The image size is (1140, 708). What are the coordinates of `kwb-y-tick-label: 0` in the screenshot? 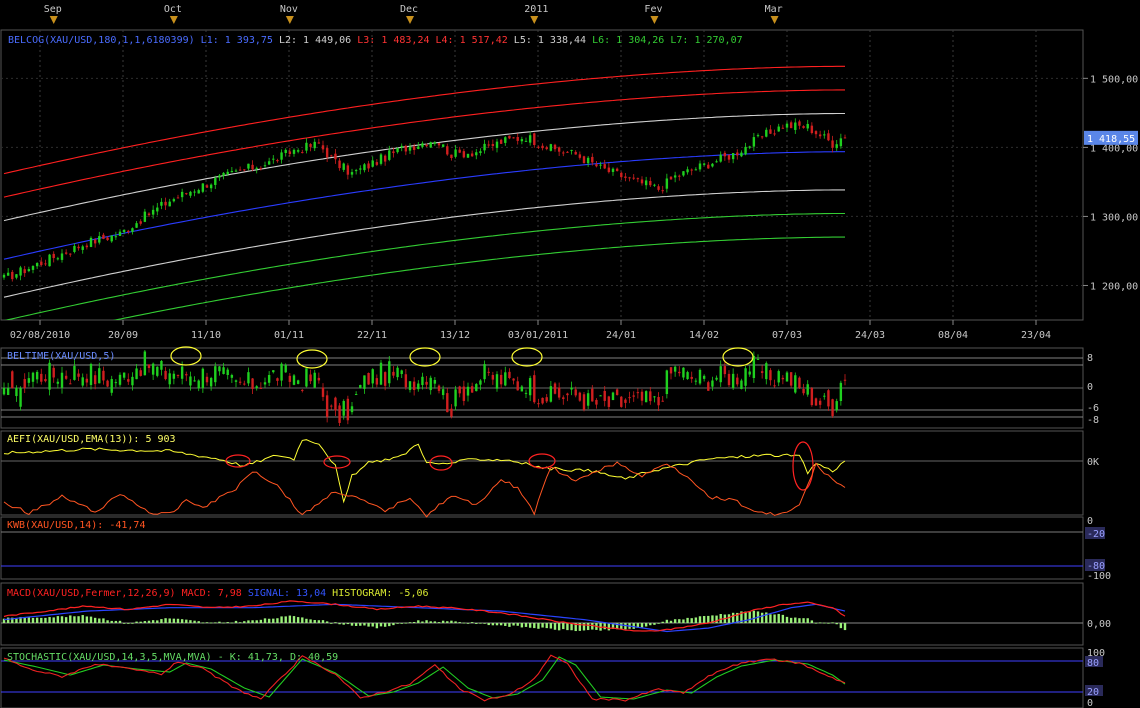 It's located at (1090, 521).